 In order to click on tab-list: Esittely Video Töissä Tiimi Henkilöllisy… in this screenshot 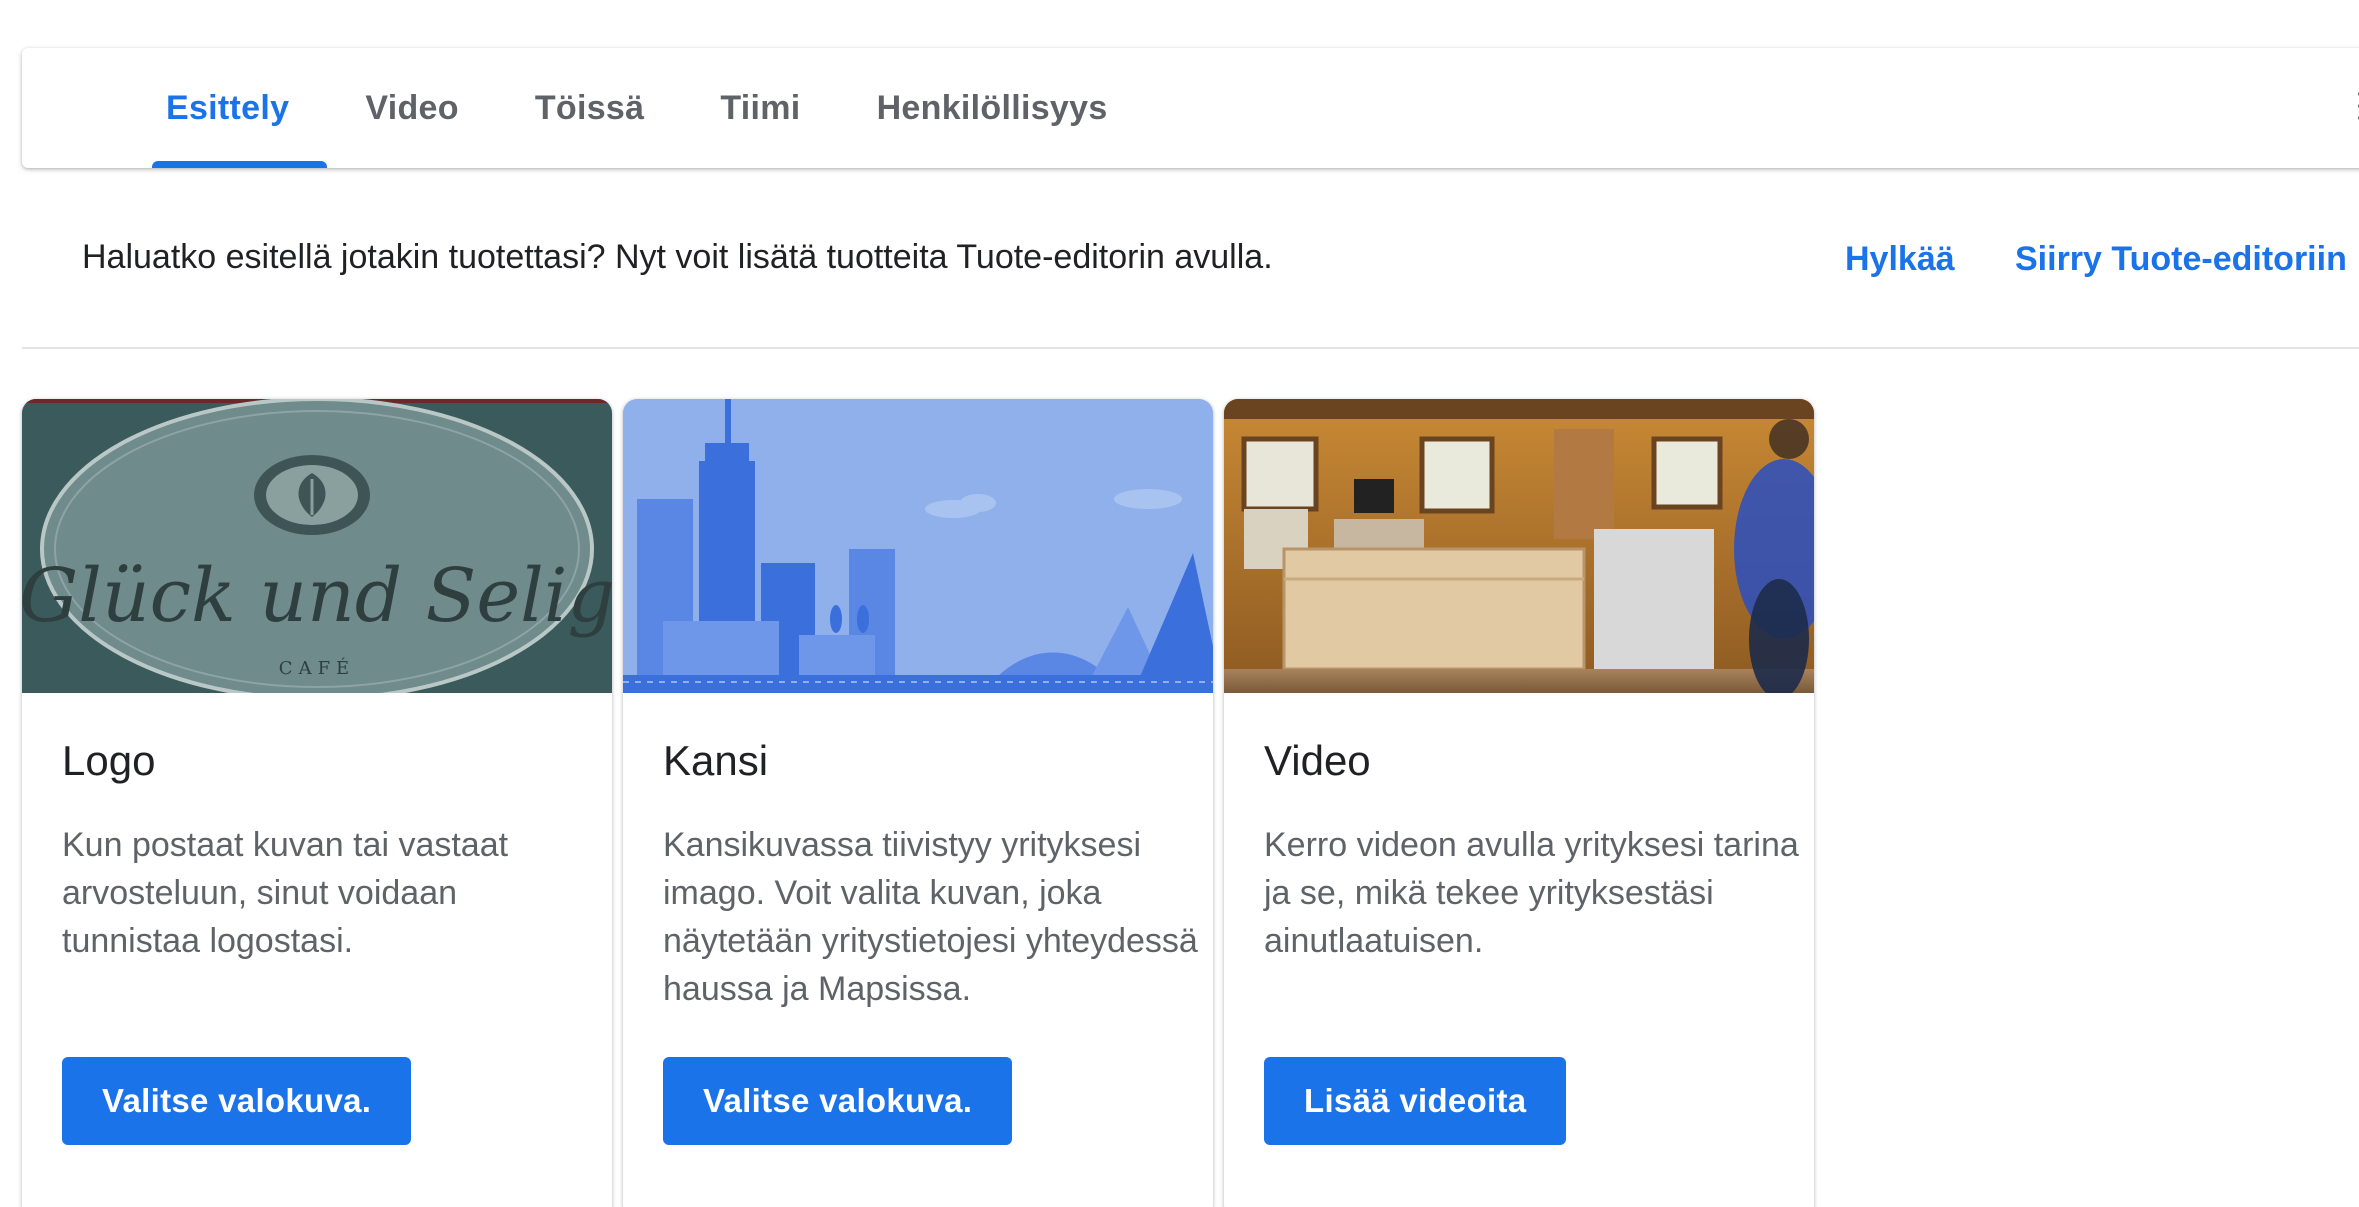, I will do `click(637, 108)`.